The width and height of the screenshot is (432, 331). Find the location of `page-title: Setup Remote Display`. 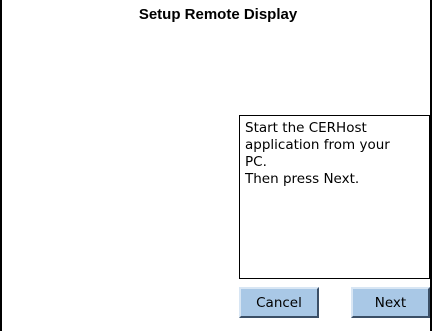

page-title: Setup Remote Display is located at coordinates (218, 14).